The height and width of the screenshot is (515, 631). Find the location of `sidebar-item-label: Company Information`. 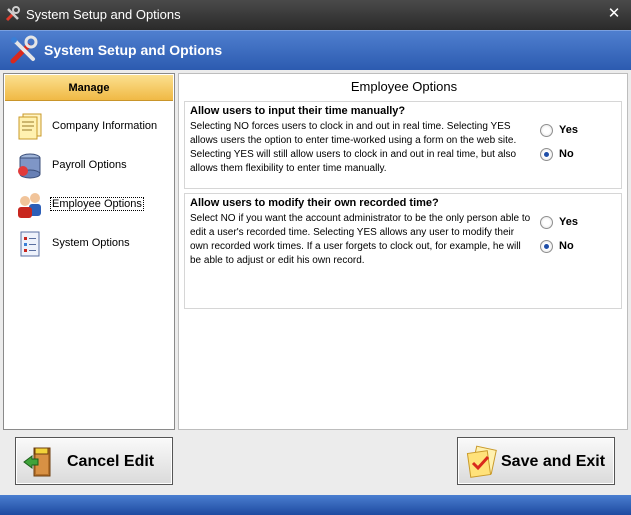

sidebar-item-label: Company Information is located at coordinates (105, 126).